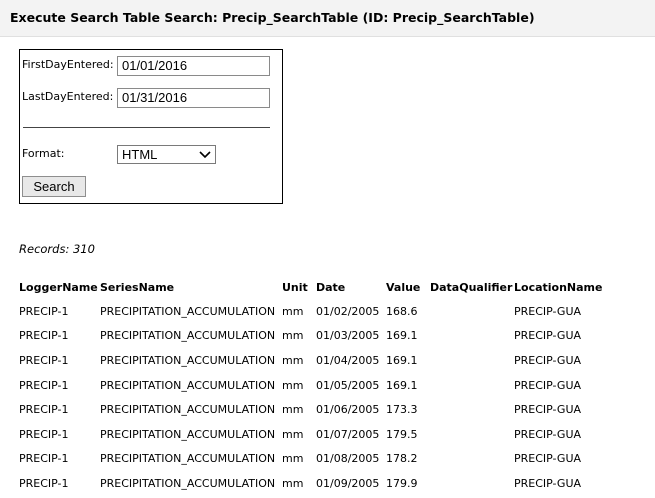 Image resolution: width=655 pixels, height=498 pixels. What do you see at coordinates (348, 483) in the screenshot?
I see `cell-date: 01/09/2005` at bounding box center [348, 483].